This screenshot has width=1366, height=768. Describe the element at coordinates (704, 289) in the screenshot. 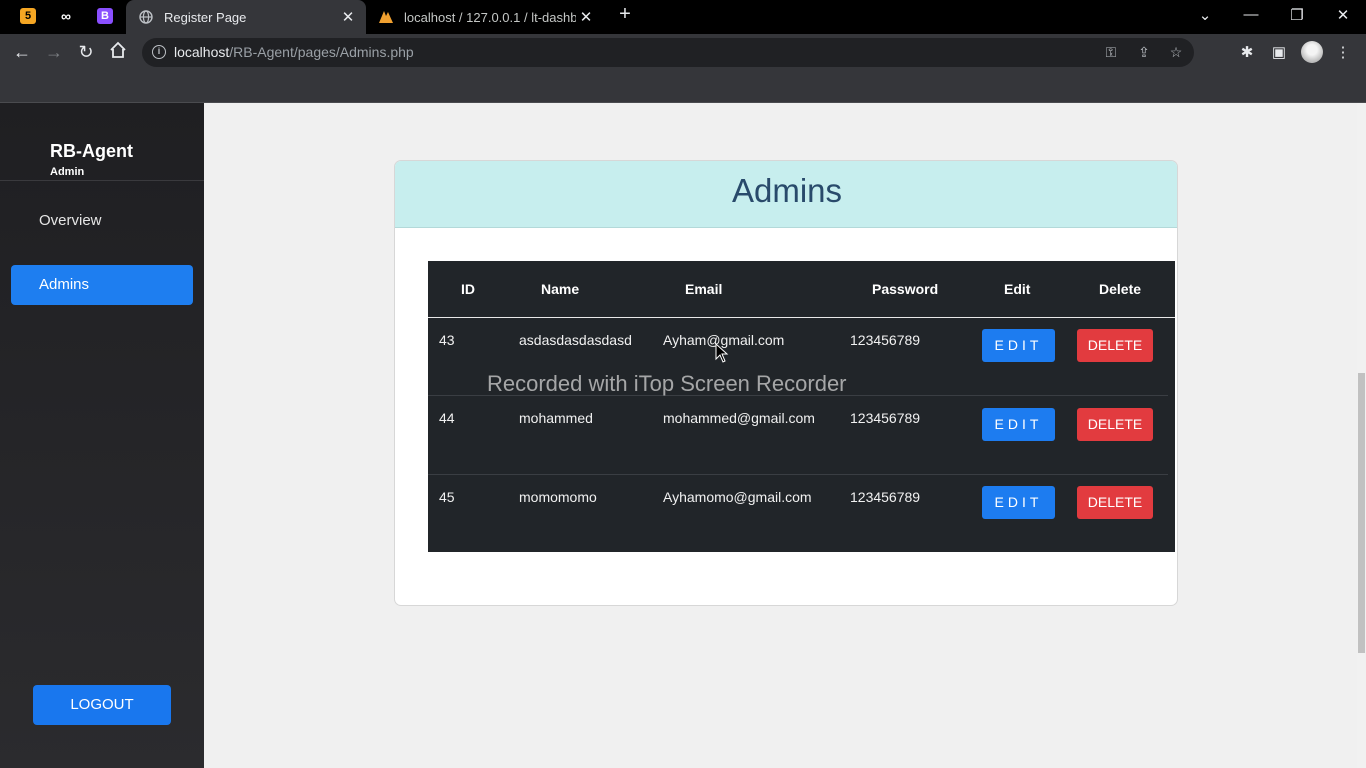

I see `column-header-email: Email` at that location.